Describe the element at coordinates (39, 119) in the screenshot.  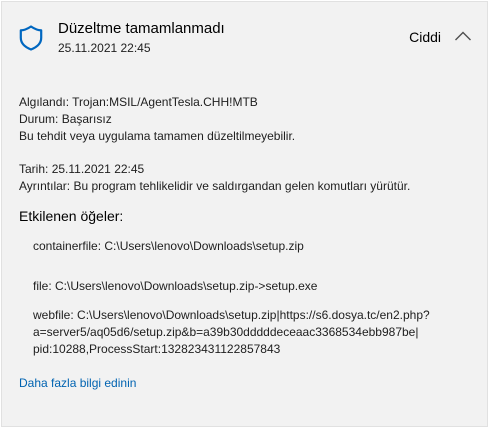
I see `status-label: Durum:` at that location.